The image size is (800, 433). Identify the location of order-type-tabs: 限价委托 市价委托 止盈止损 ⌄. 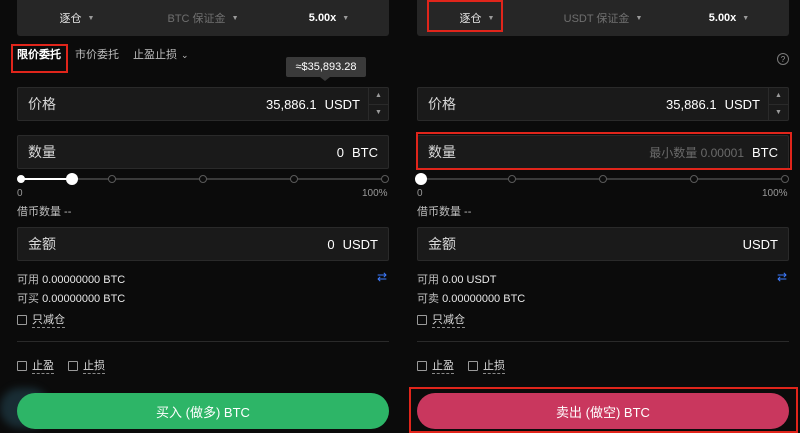
(110, 54).